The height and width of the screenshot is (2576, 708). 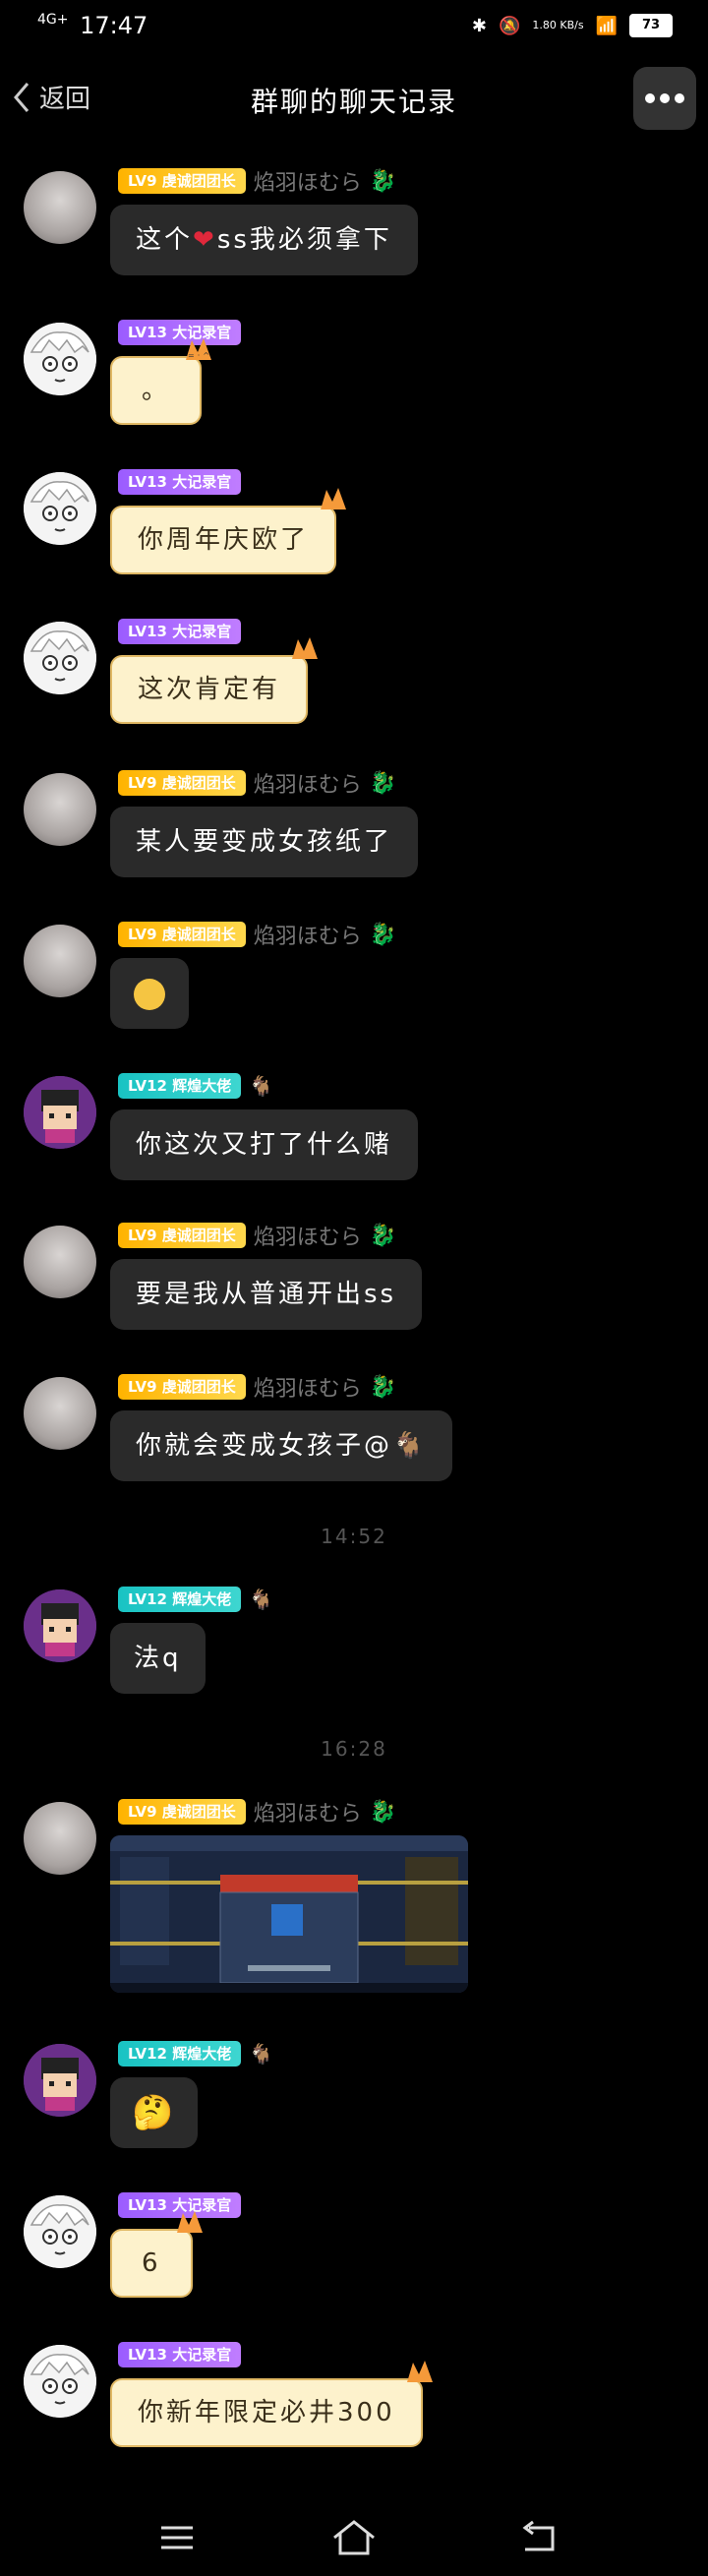 What do you see at coordinates (281, 1446) in the screenshot?
I see `message-bubble: 你就会变成女孩子@🐐` at bounding box center [281, 1446].